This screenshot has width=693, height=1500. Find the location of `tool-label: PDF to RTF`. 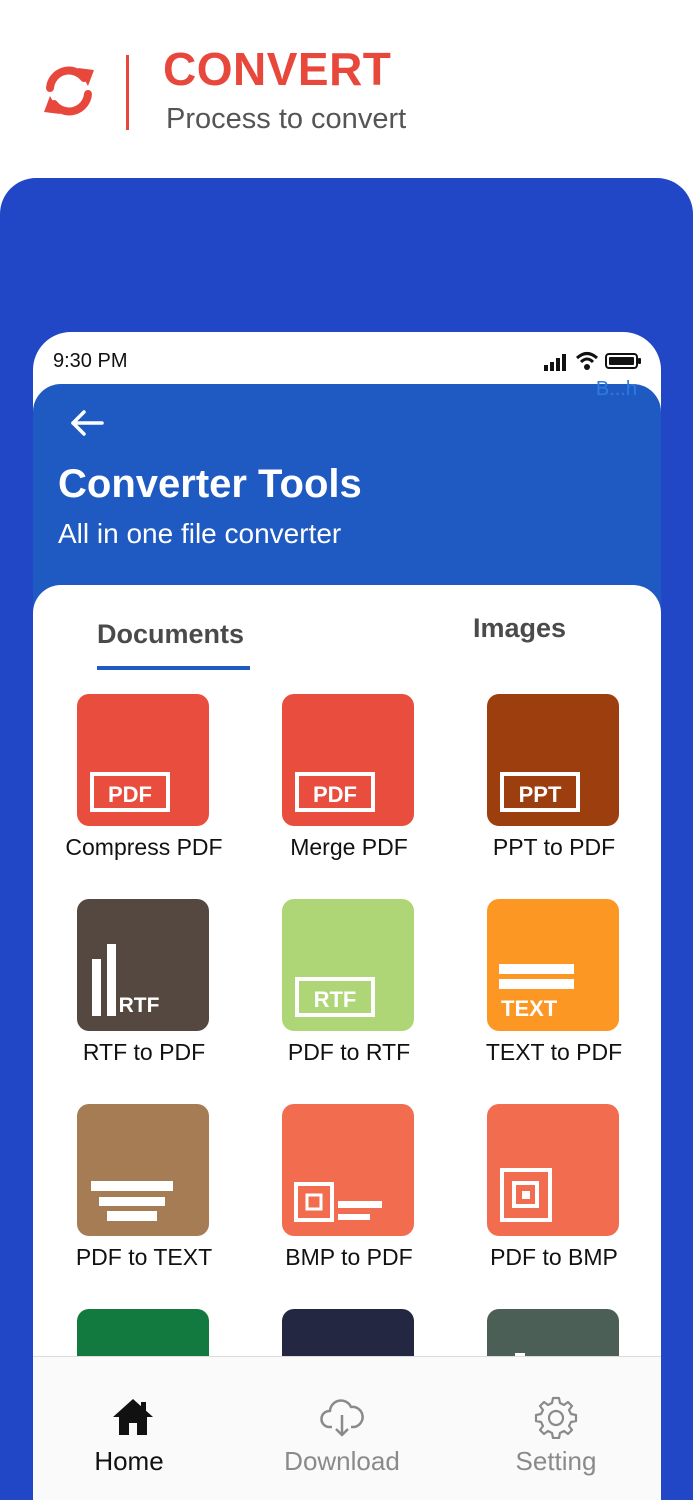

tool-label: PDF to RTF is located at coordinates (349, 1052).